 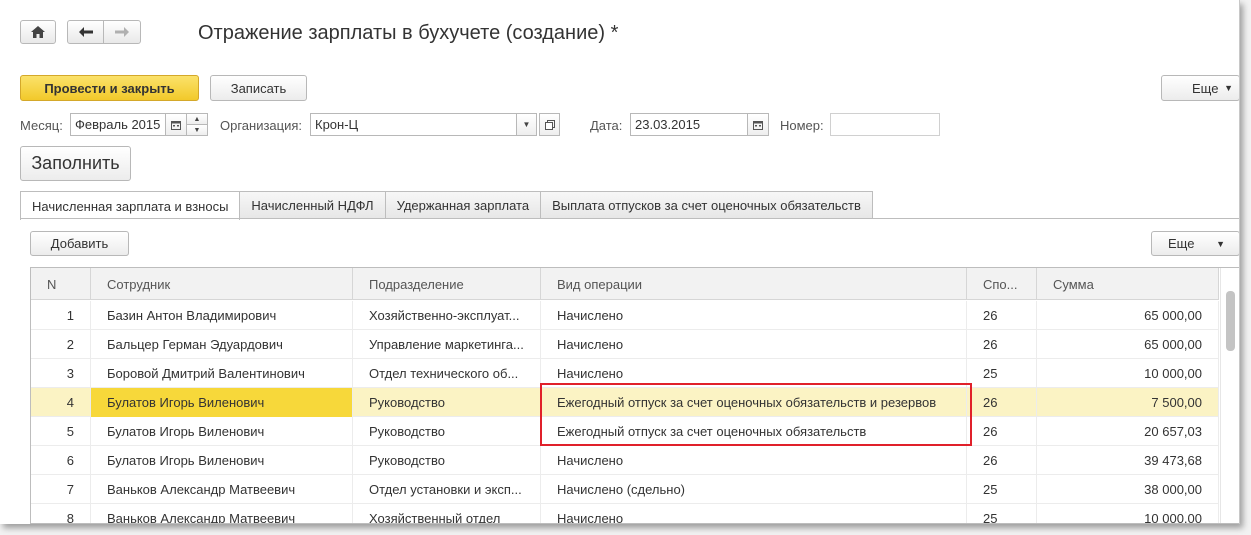 What do you see at coordinates (754, 489) in the screenshot?
I see `operation-cell: Начислено (сдельно)` at bounding box center [754, 489].